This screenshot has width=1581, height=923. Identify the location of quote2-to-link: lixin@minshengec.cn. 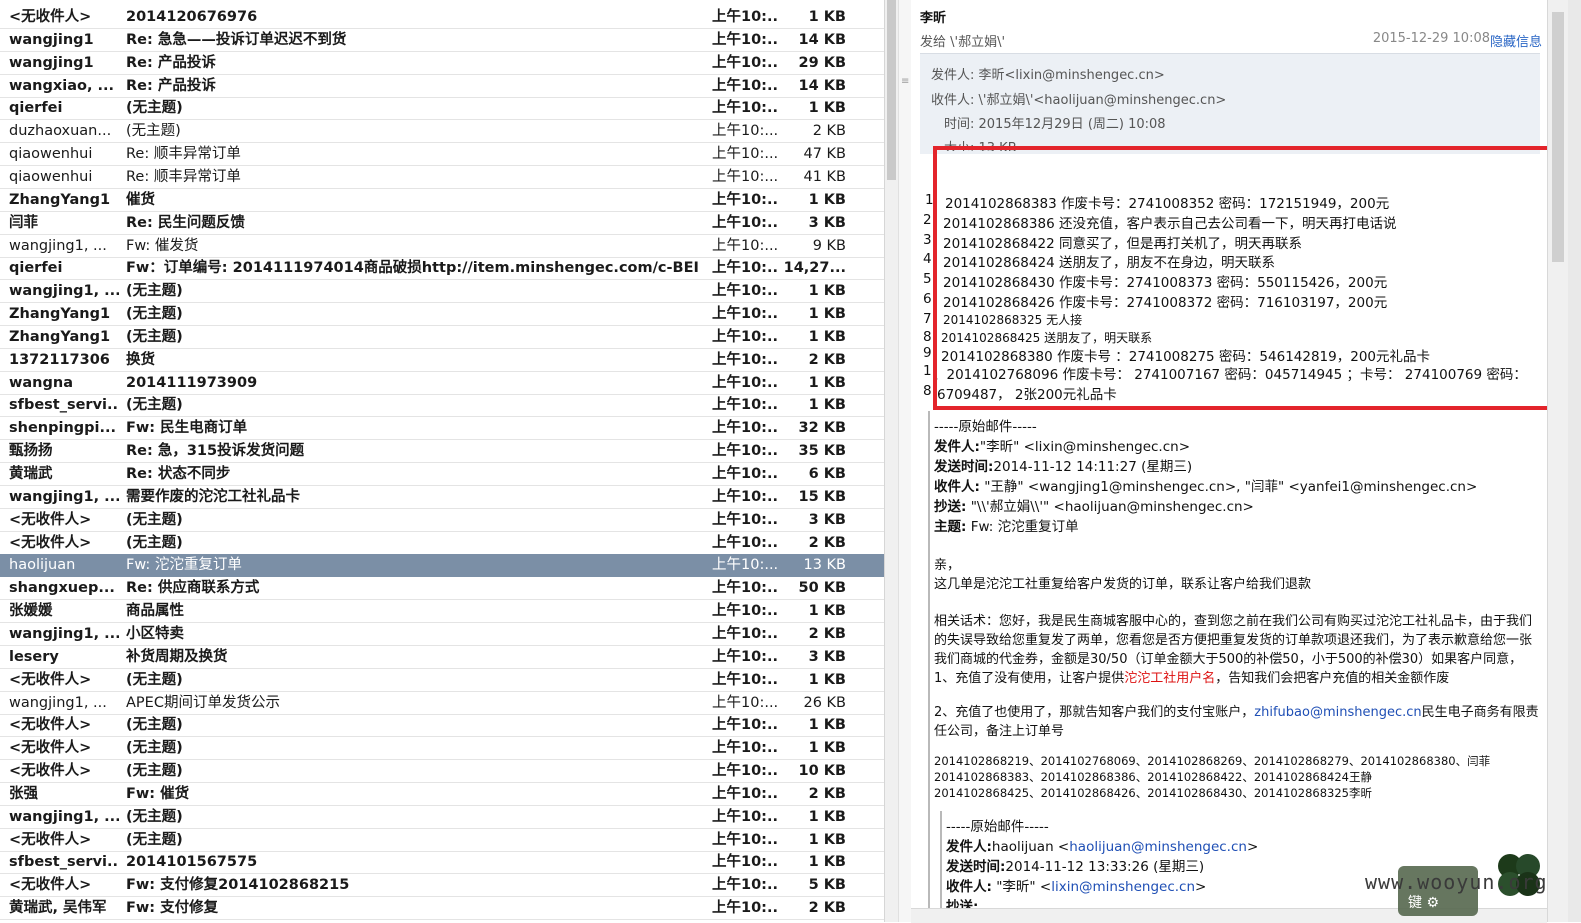
(1123, 887).